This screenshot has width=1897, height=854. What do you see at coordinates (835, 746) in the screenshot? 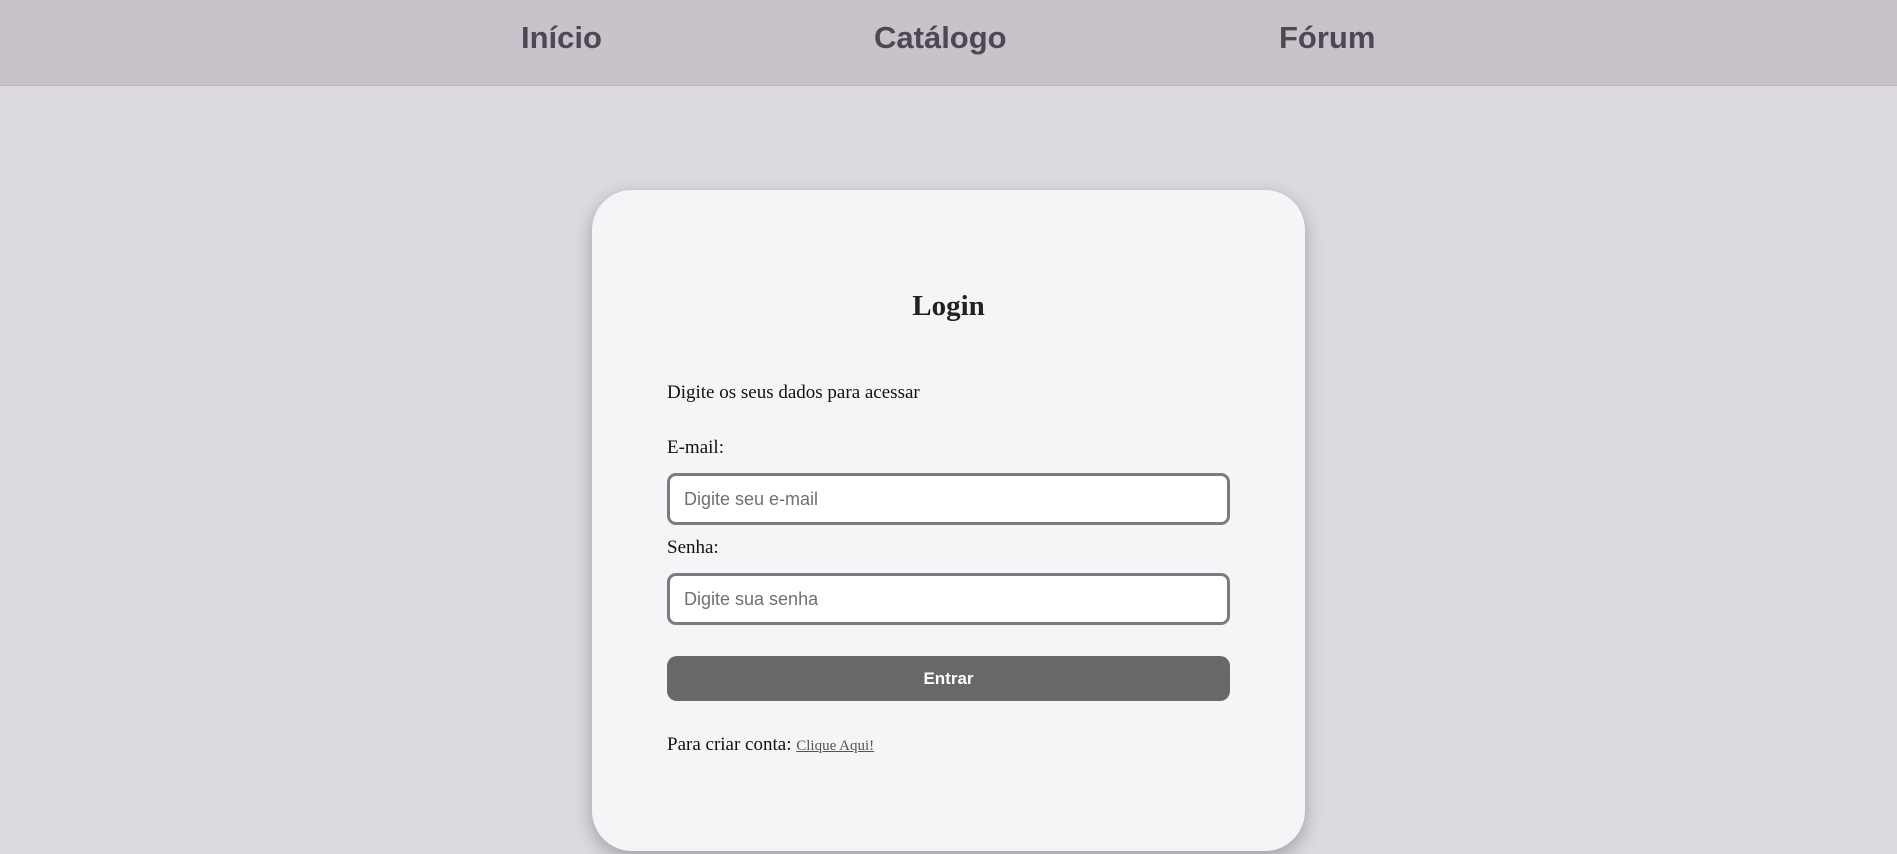
I see `signup-link: Clique Aqui!` at bounding box center [835, 746].